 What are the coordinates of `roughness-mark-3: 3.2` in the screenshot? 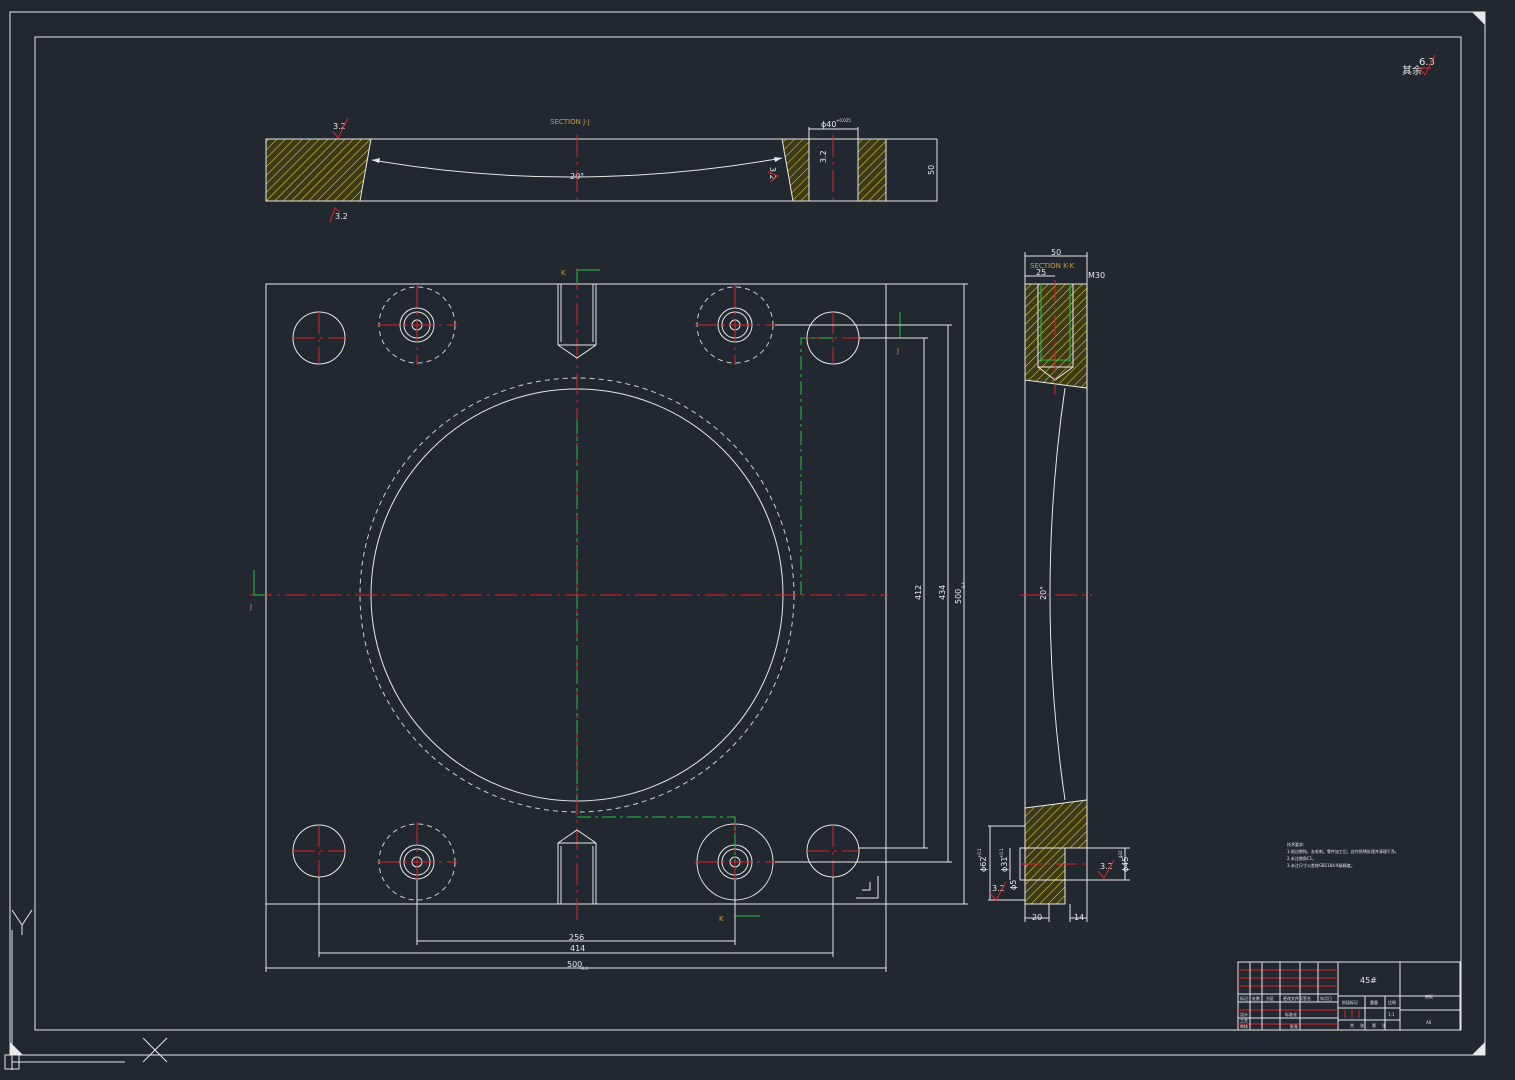 It's located at (823, 156).